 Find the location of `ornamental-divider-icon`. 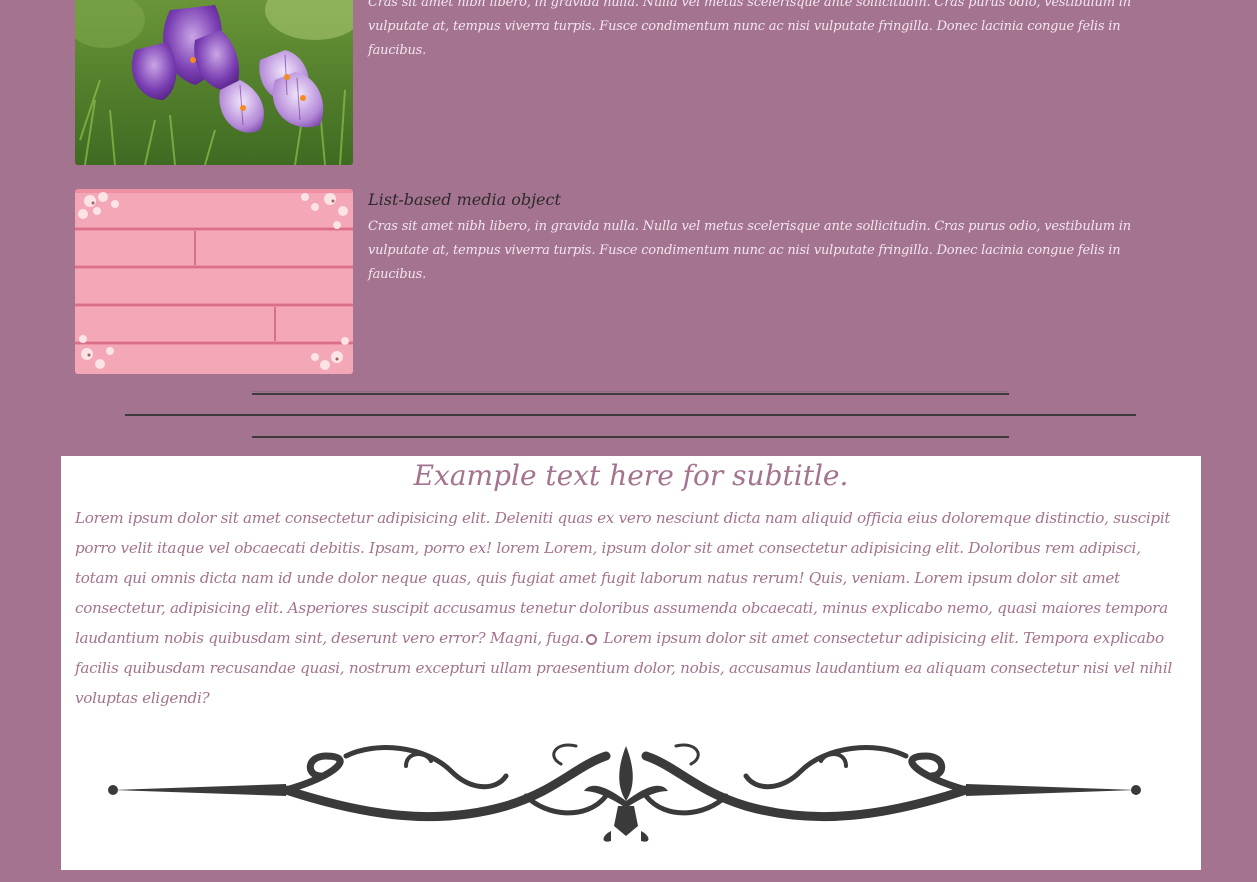

ornamental-divider-icon is located at coordinates (624, 792).